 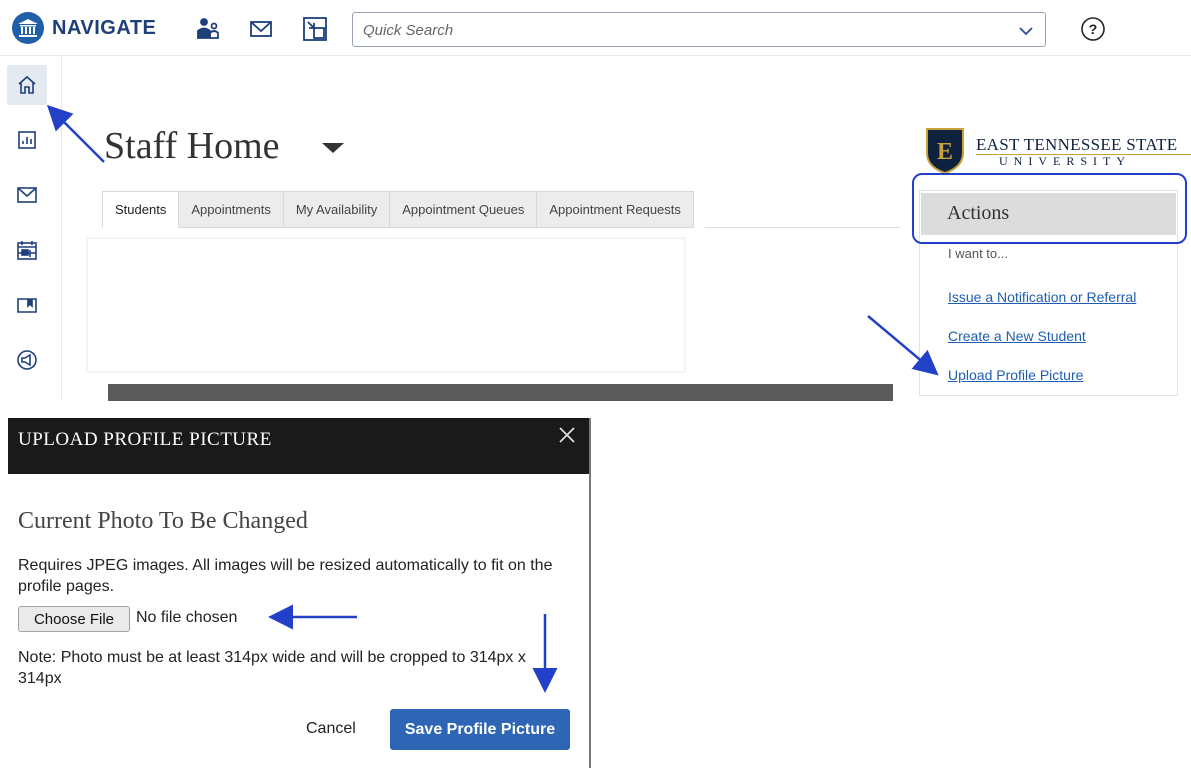 I want to click on help-icon: ?, so click(x=1093, y=29).